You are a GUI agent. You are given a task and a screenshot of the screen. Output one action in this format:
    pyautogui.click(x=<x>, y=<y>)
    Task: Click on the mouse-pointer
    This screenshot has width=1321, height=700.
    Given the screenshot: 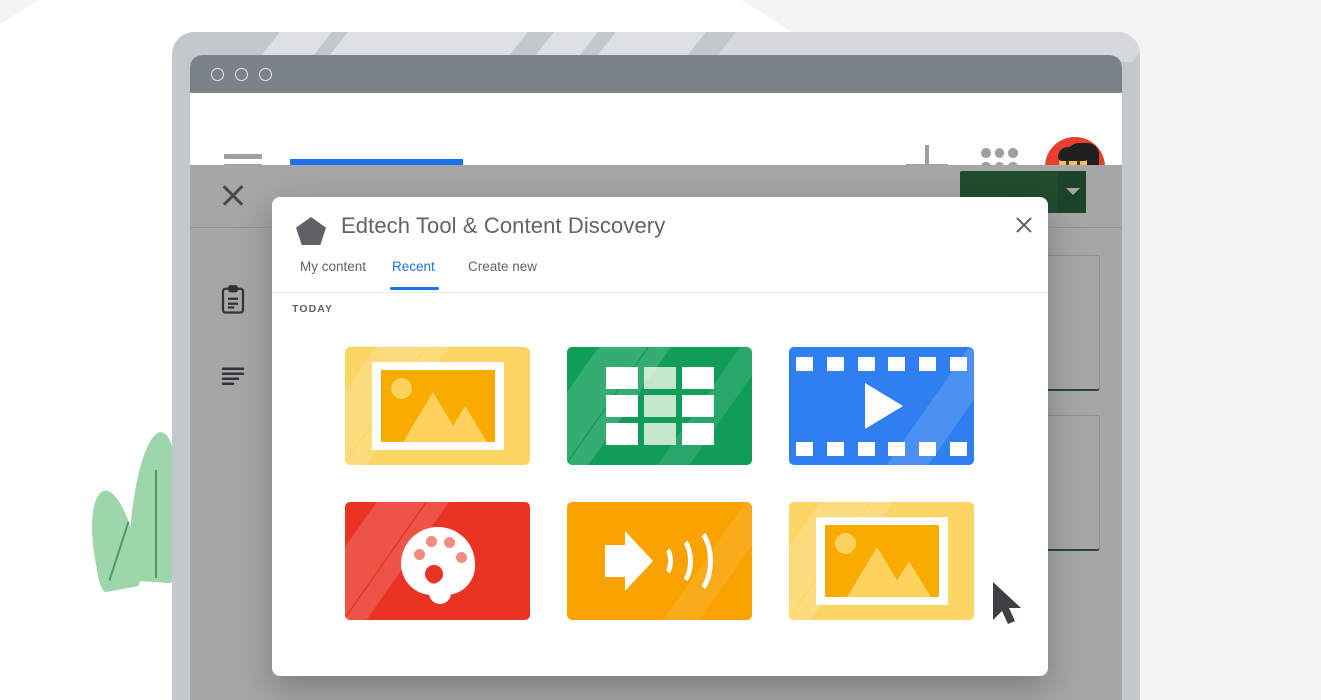 What is the action you would take?
    pyautogui.click(x=1008, y=603)
    